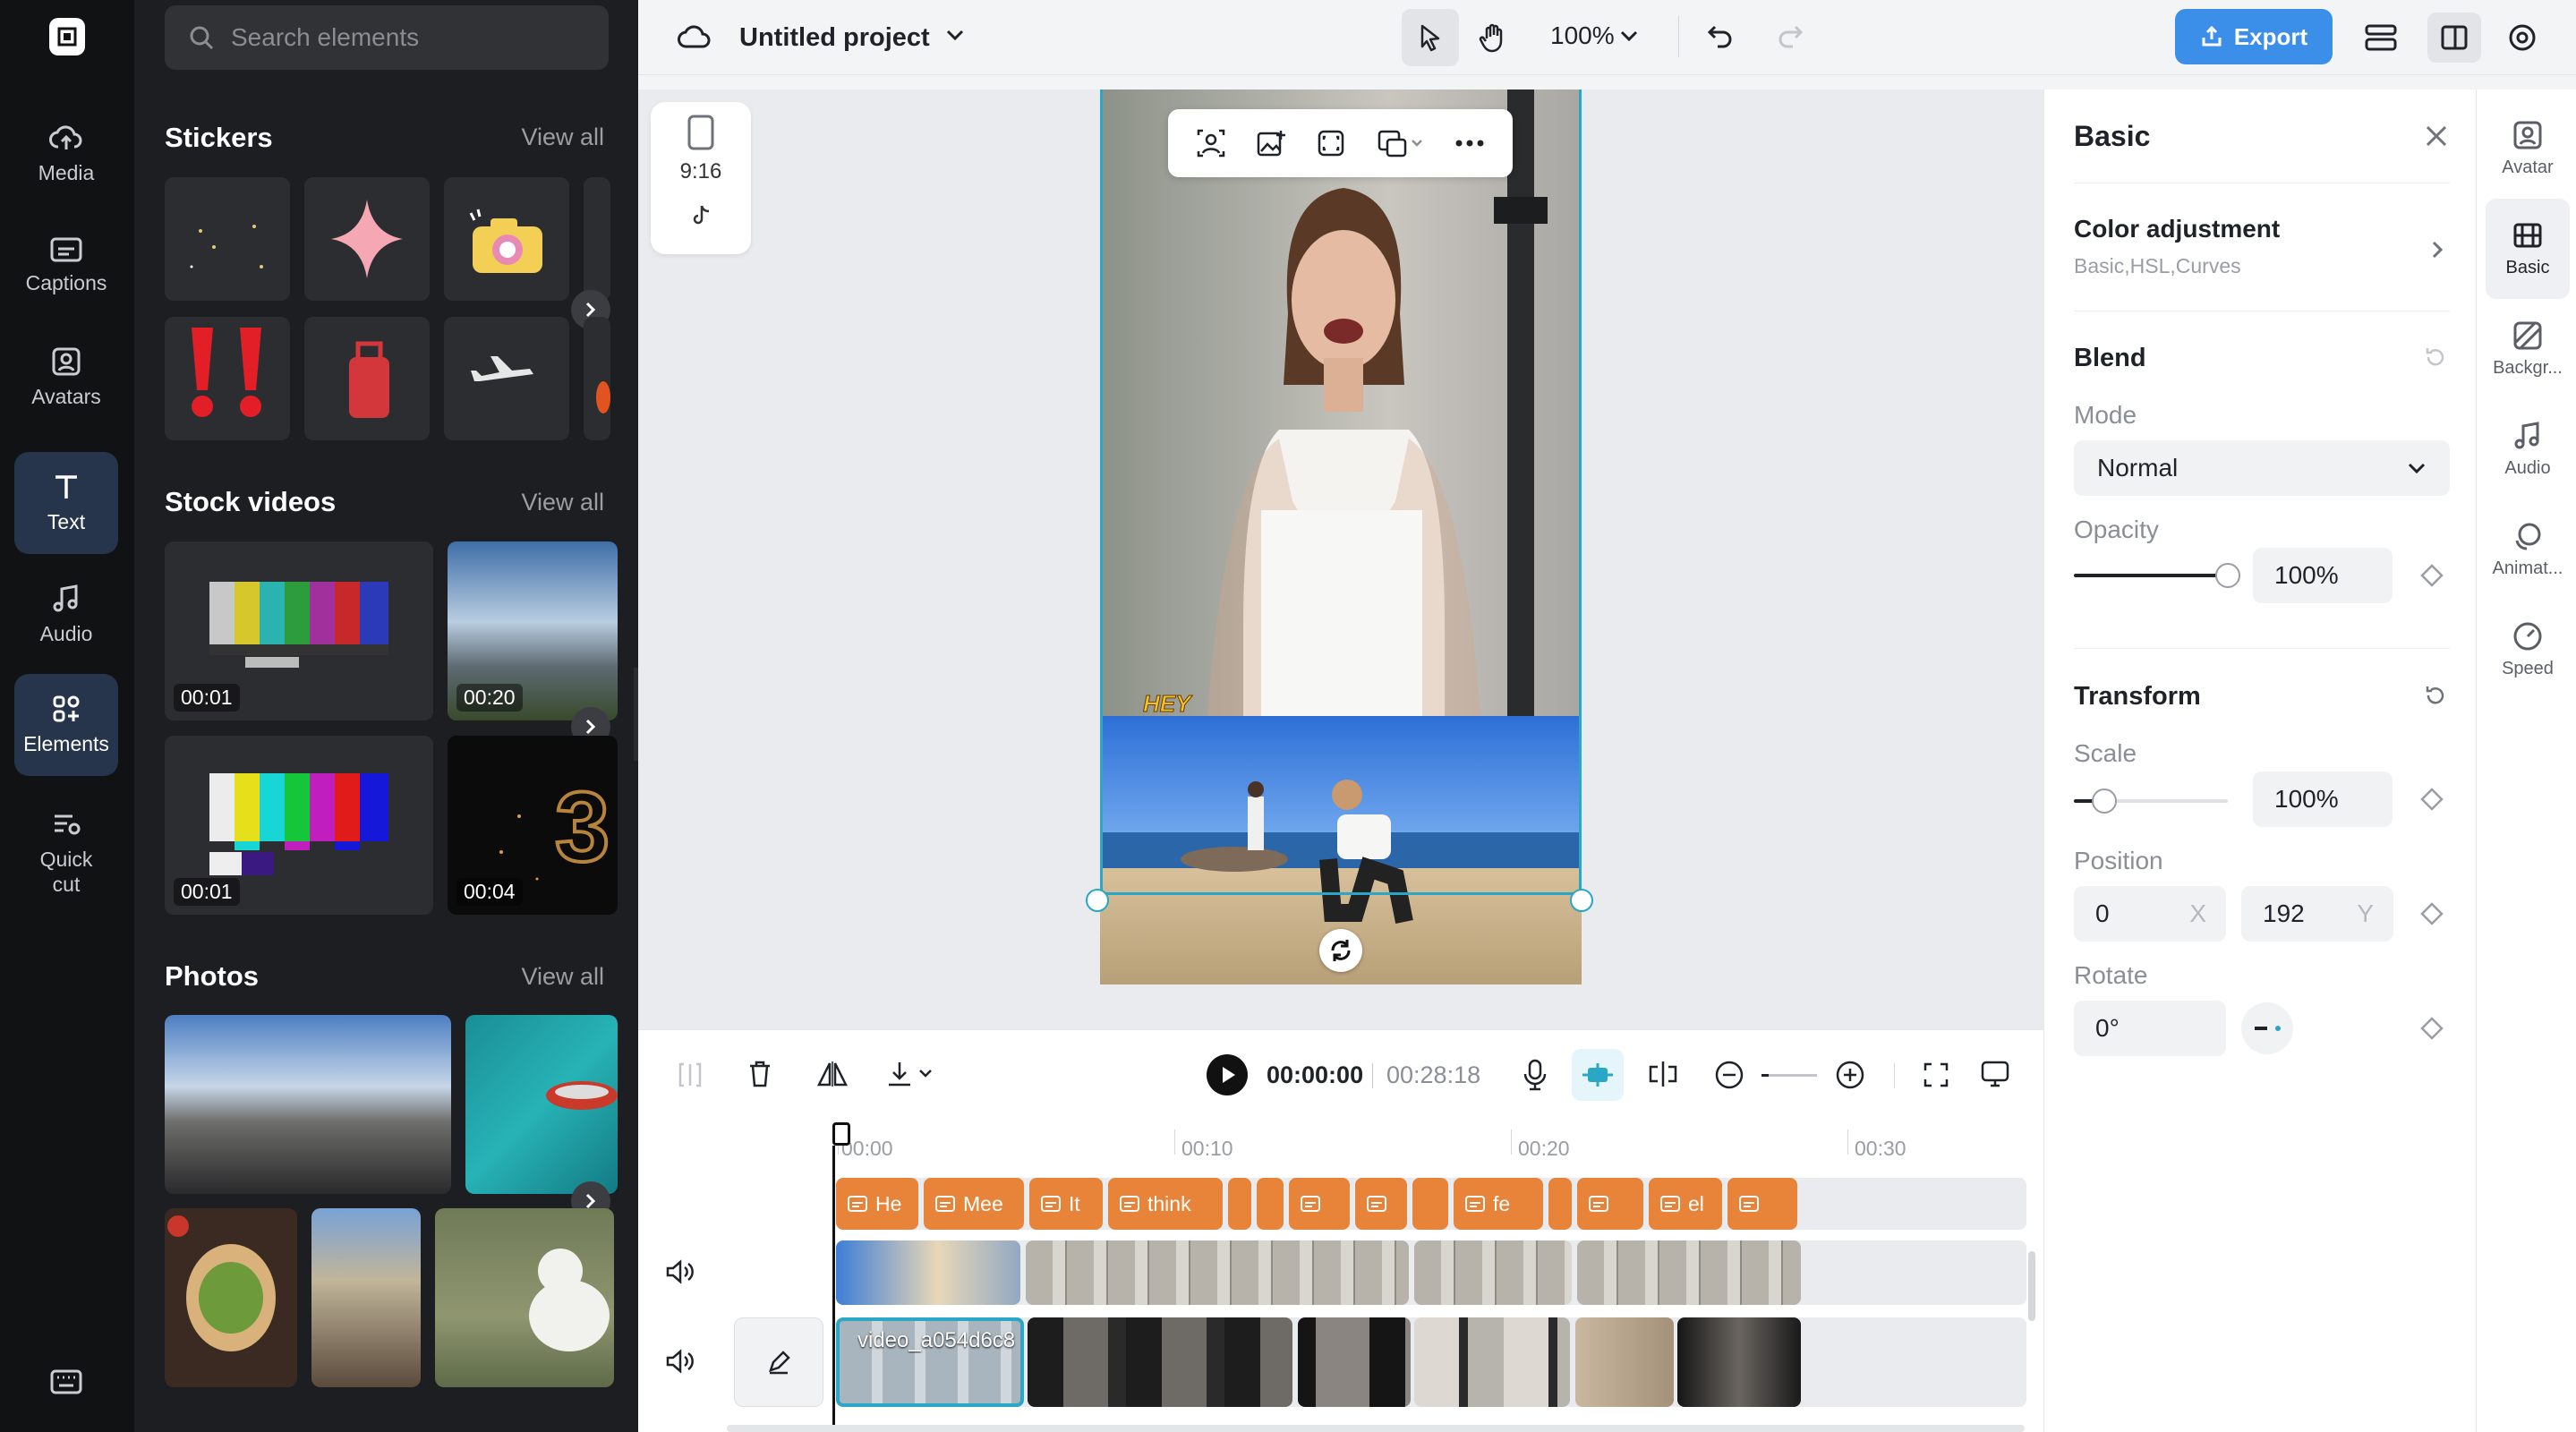  I want to click on caption-clip: think, so click(1165, 1204).